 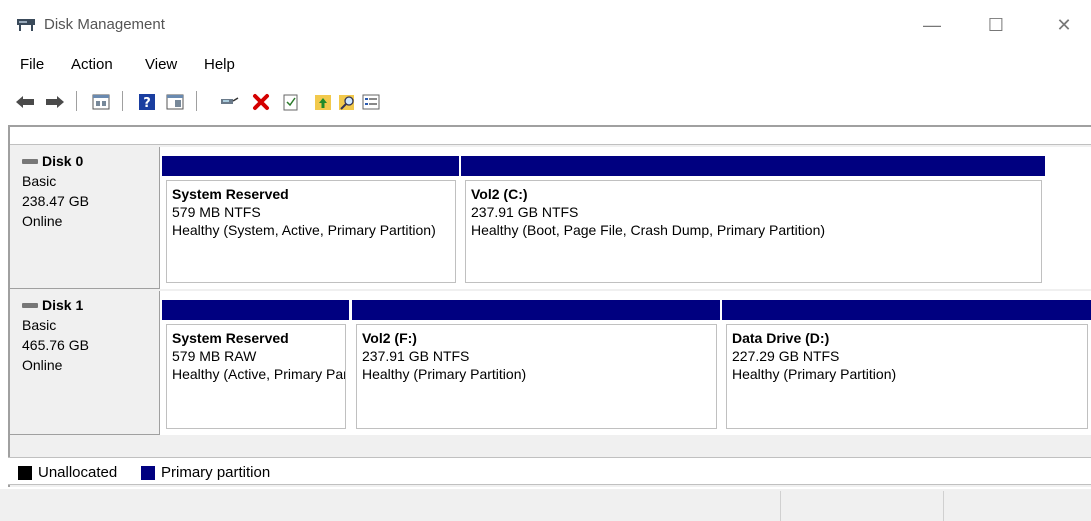 I want to click on disk-info: Disk 1 Basic 465.76 GB Online, so click(x=85, y=363).